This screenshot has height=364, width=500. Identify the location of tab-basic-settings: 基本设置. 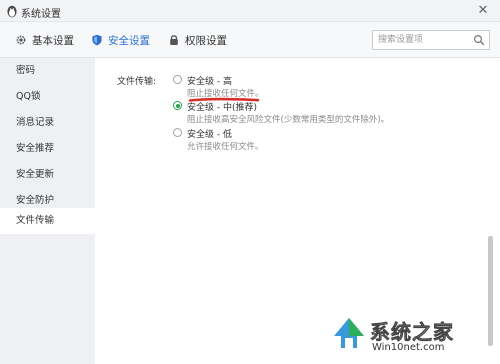
(44, 40).